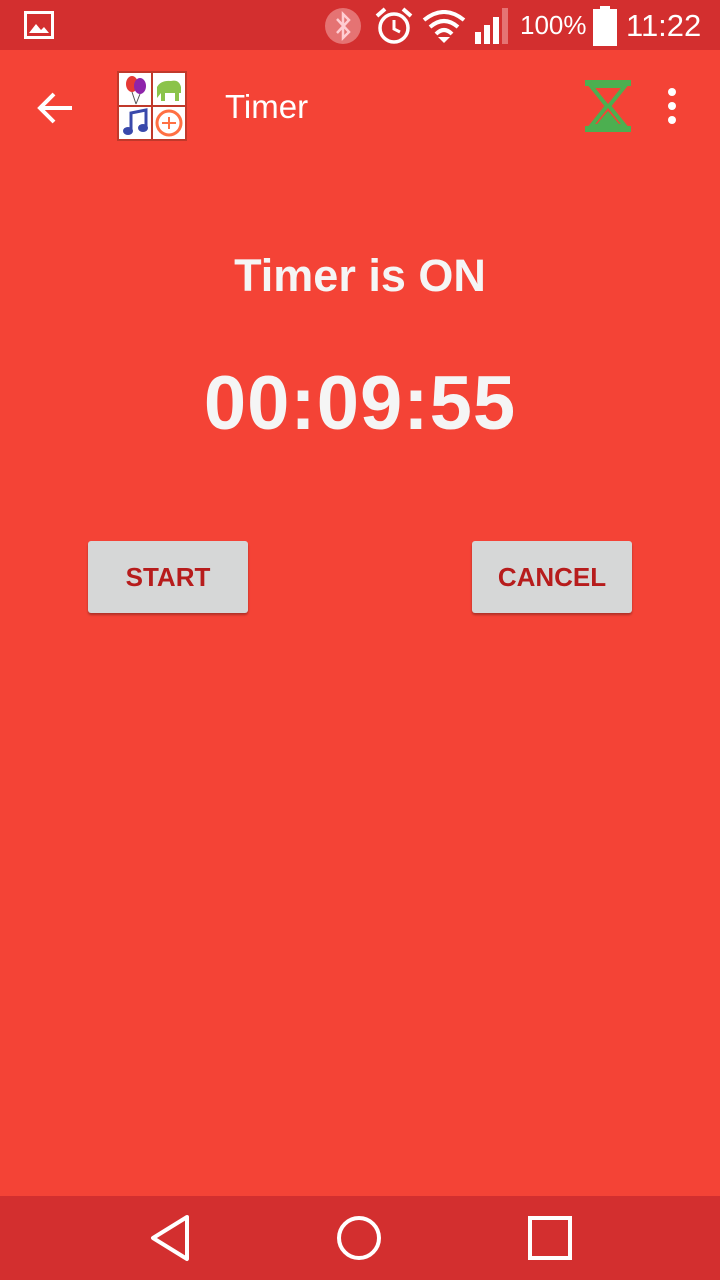 This screenshot has height=1280, width=720. I want to click on overflow-menu-icon, so click(672, 106).